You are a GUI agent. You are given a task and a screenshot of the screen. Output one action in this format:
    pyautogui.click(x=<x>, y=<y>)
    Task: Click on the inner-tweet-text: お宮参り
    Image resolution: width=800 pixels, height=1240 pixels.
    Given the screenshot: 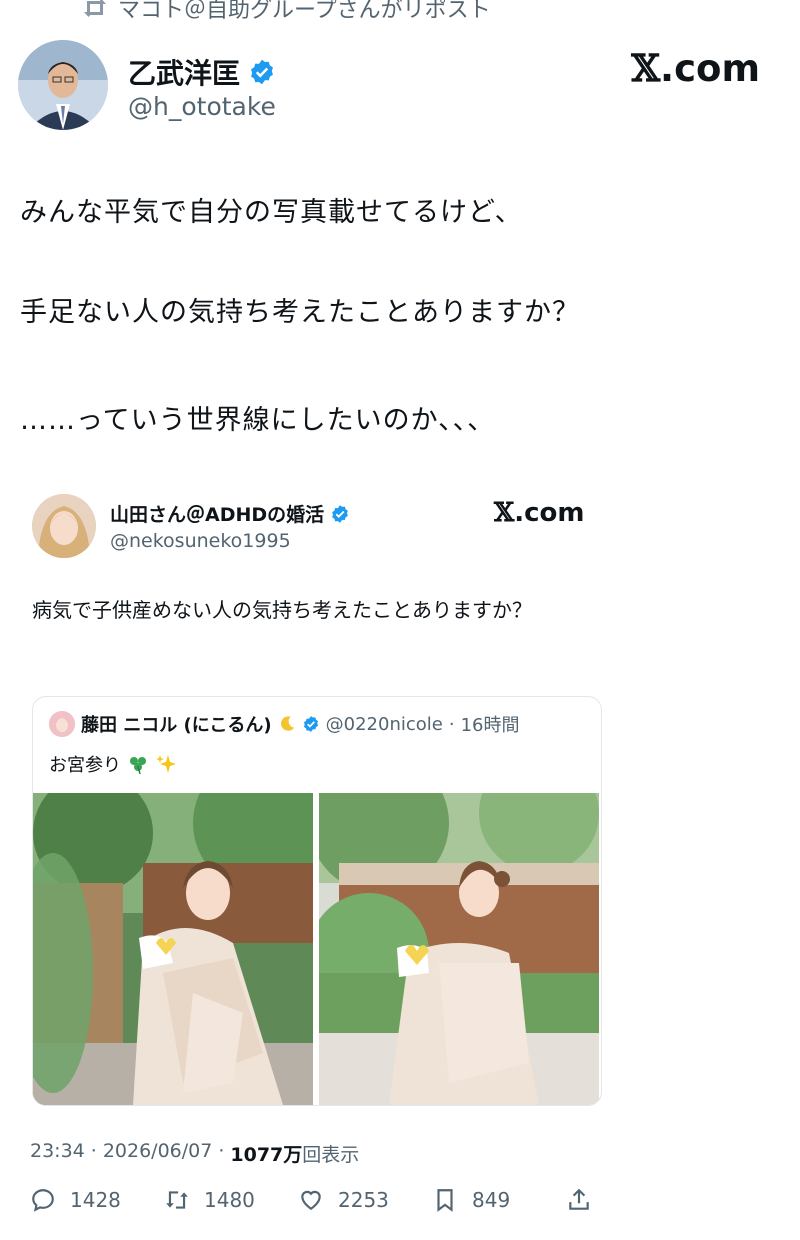 What is the action you would take?
    pyautogui.click(x=113, y=764)
    